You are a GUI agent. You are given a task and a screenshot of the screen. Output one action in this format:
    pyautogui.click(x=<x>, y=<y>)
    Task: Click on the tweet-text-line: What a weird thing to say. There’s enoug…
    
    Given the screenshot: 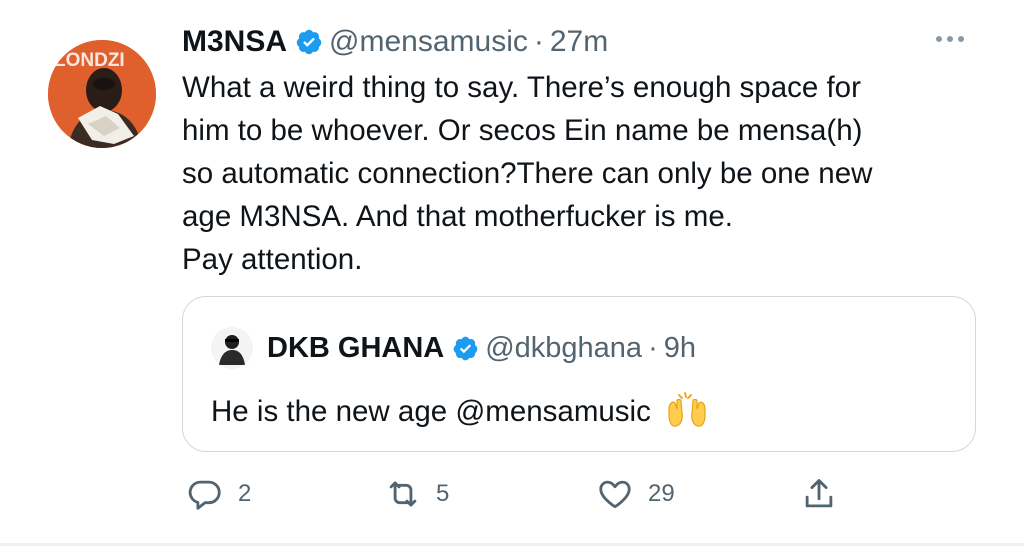 What is the action you would take?
    pyautogui.click(x=521, y=87)
    